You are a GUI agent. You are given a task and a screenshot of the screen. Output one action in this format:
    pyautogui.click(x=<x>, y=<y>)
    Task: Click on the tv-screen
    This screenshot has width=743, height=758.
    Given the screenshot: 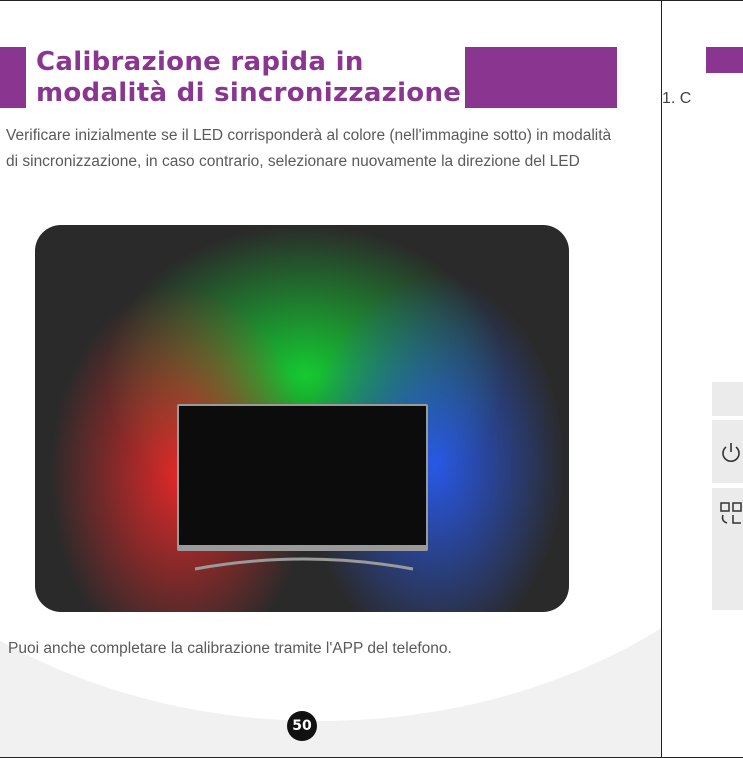 What is the action you would take?
    pyautogui.click(x=302, y=475)
    